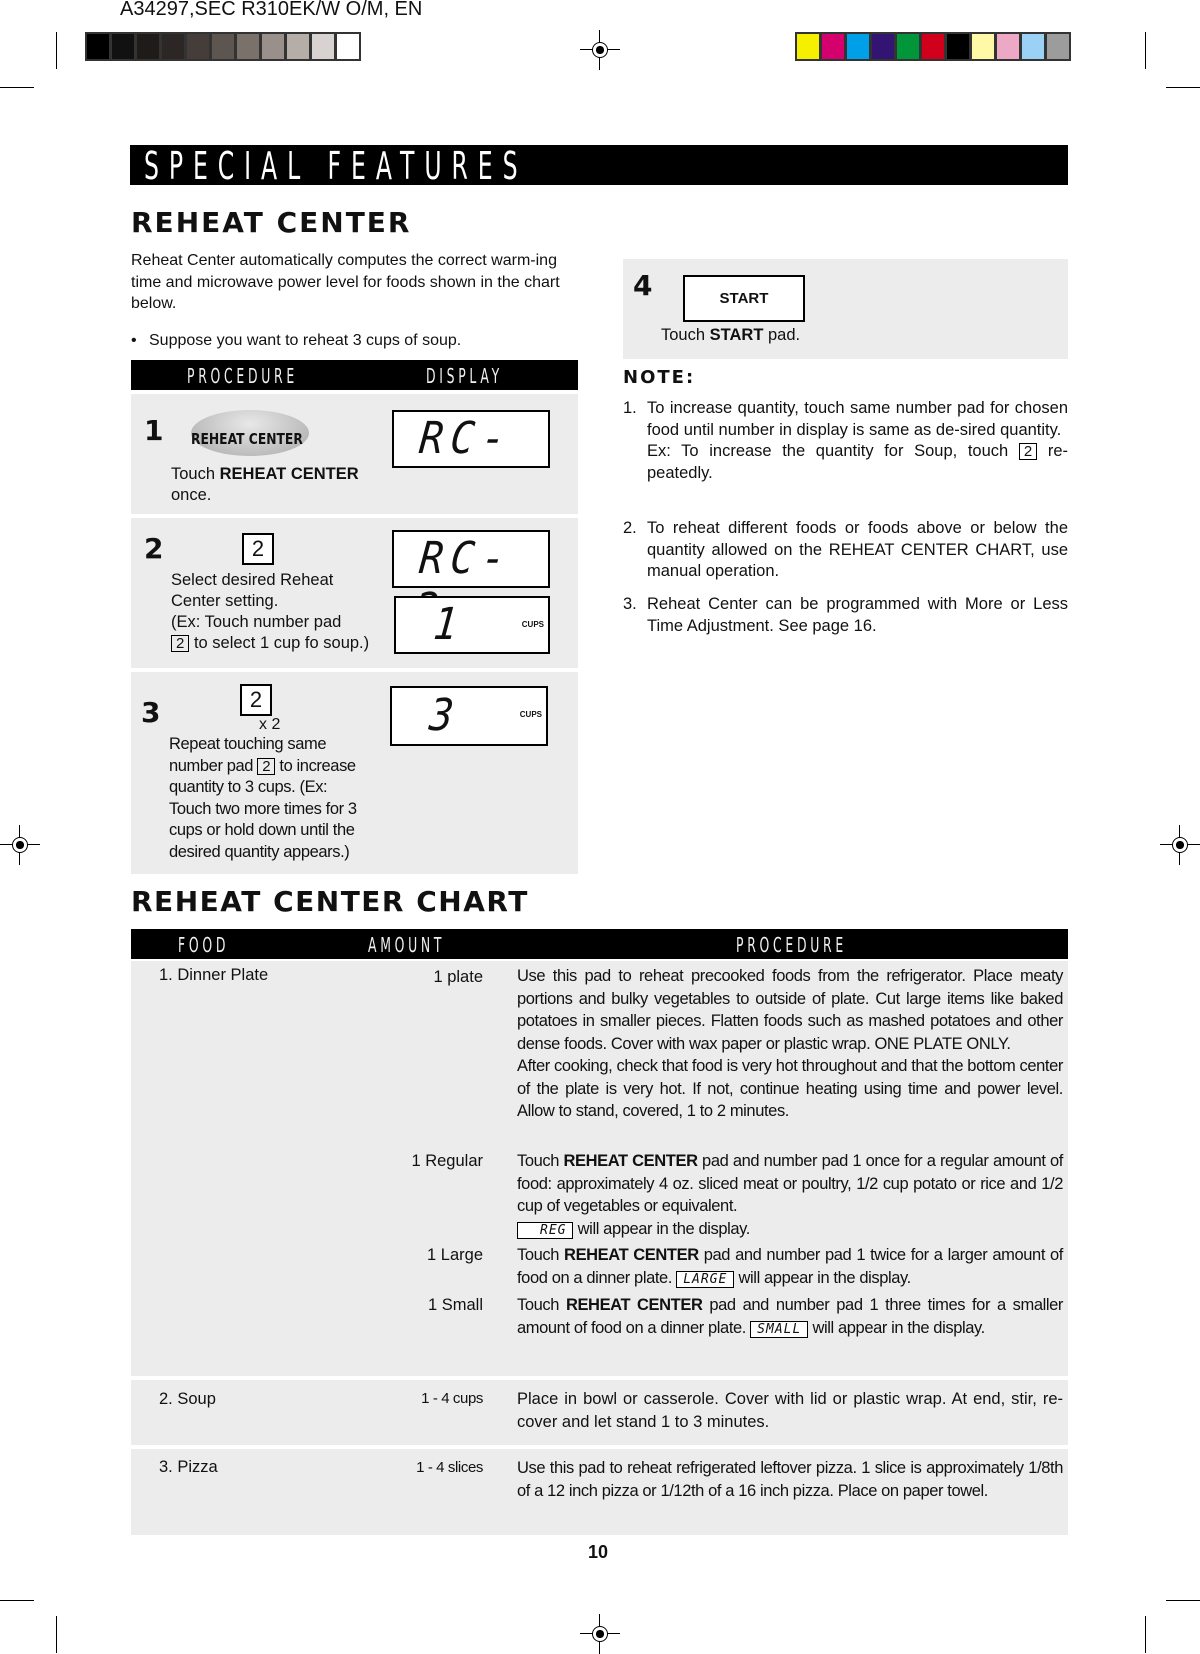 Image resolution: width=1200 pixels, height=1654 pixels. Describe the element at coordinates (211, 765) in the screenshot. I see `text: number pad` at that location.